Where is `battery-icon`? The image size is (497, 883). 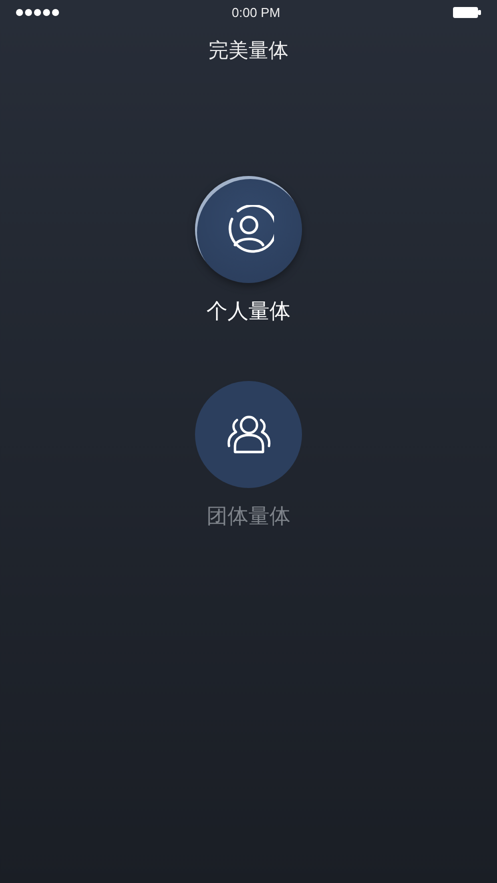 battery-icon is located at coordinates (466, 12).